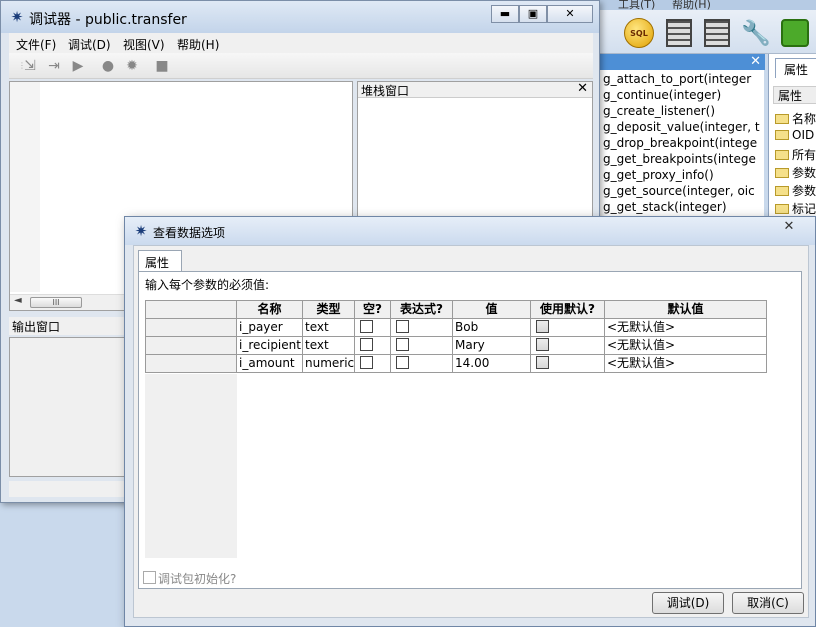  I want to click on maximize-button: ▣, so click(533, 14).